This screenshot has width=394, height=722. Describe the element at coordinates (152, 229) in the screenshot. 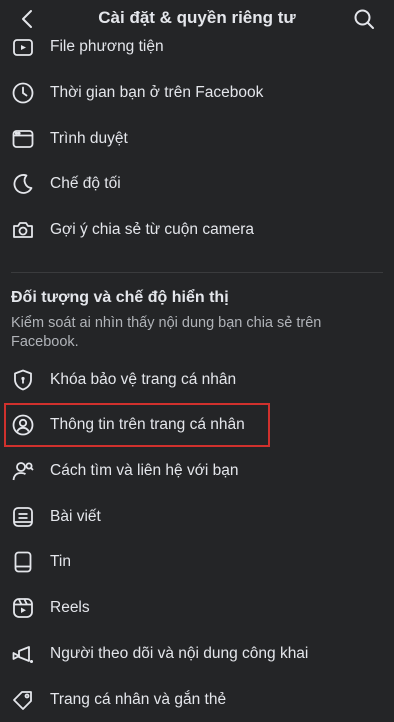

I see `menu-item-label: Gợi ý chia sẻ từ cuộn camera` at that location.